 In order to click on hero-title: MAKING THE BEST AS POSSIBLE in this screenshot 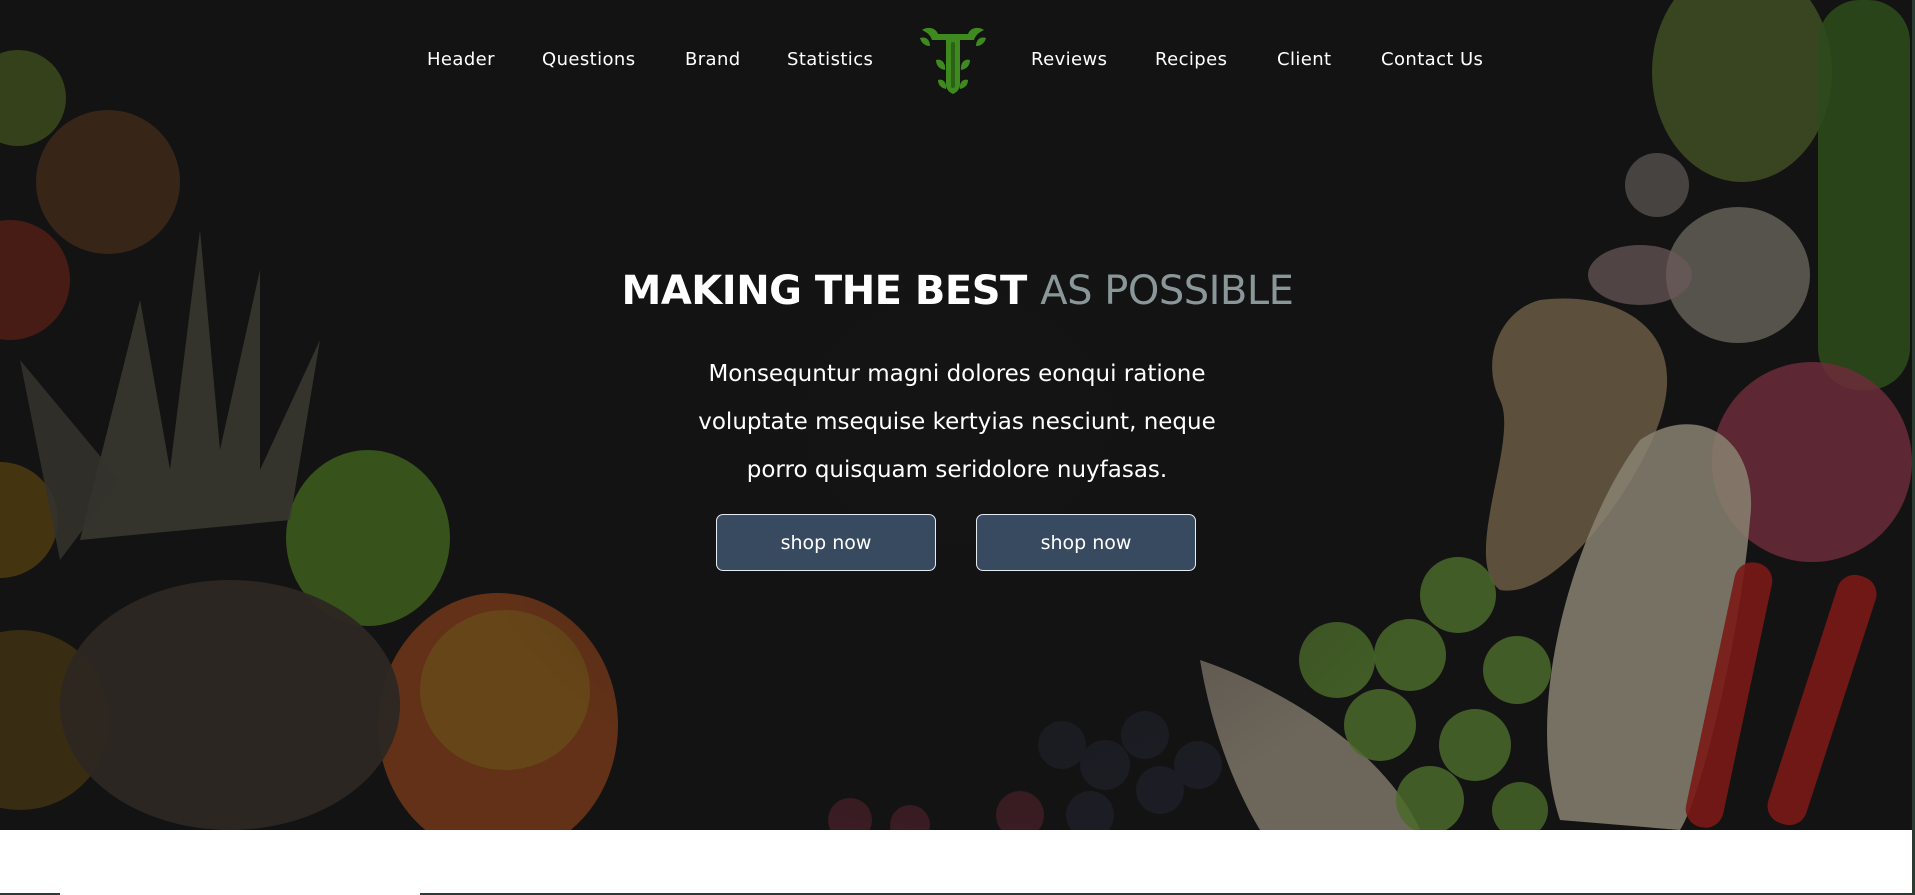, I will do `click(957, 291)`.